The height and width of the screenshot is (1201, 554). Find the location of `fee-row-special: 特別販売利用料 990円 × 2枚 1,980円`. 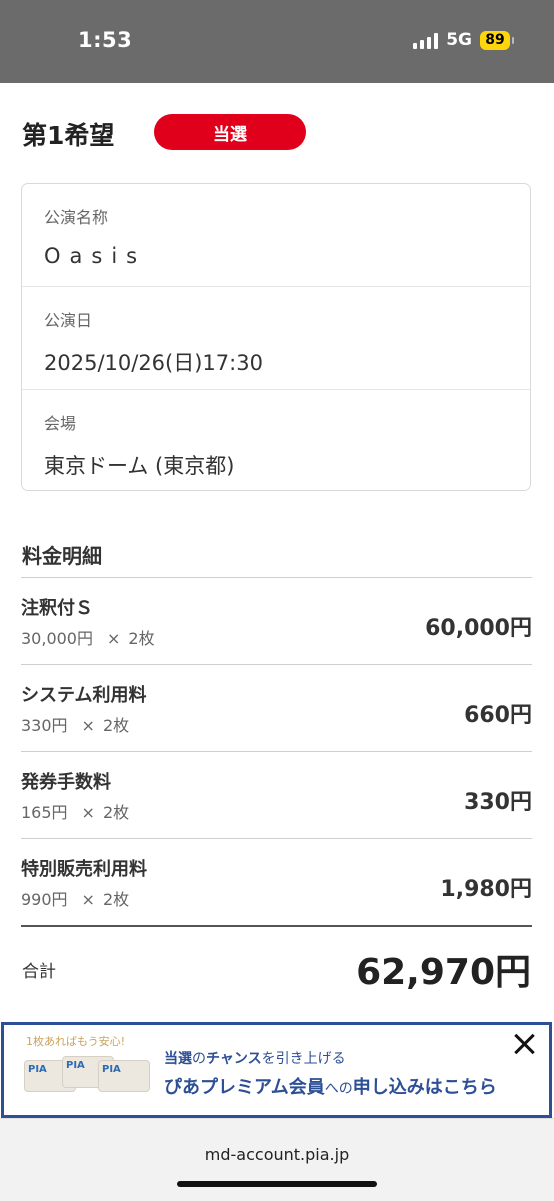

fee-row-special: 特別販売利用料 990円 × 2枚 1,980円 is located at coordinates (276, 882).